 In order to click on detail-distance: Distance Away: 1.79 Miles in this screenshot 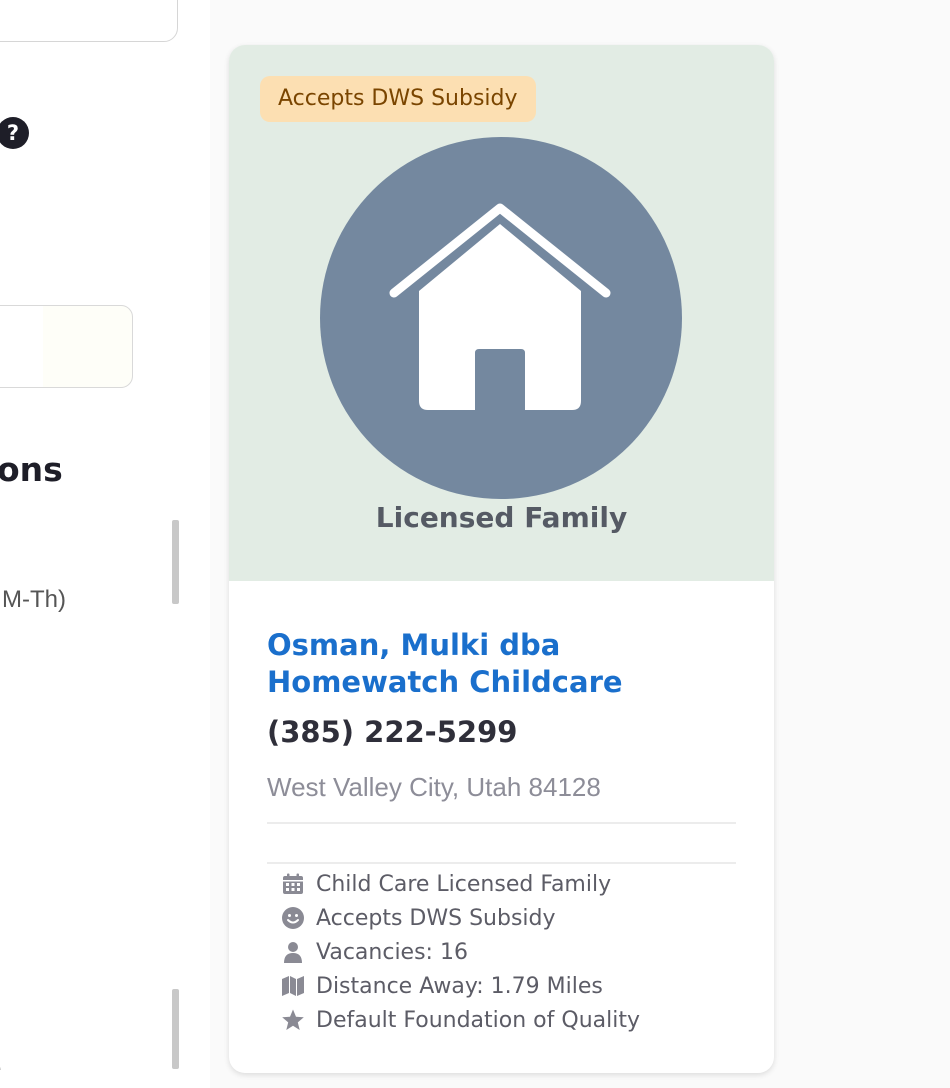, I will do `click(516, 986)`.